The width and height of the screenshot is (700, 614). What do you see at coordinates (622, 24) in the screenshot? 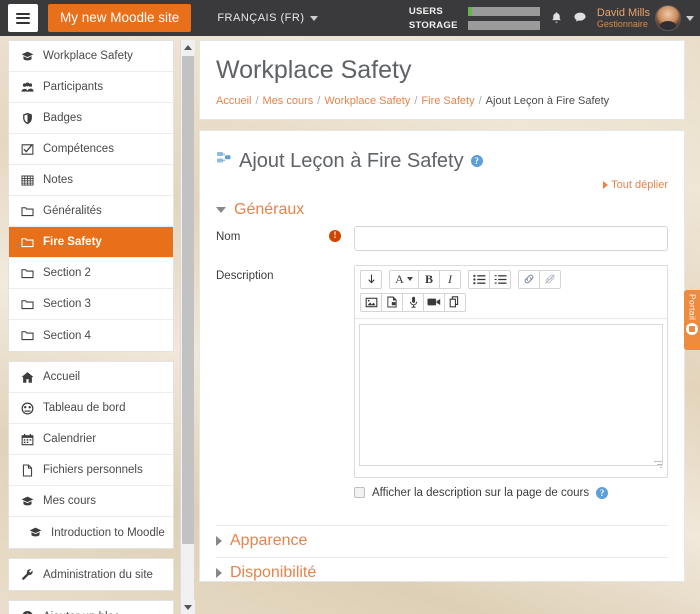
I see `user-role: Gestionnaire` at bounding box center [622, 24].